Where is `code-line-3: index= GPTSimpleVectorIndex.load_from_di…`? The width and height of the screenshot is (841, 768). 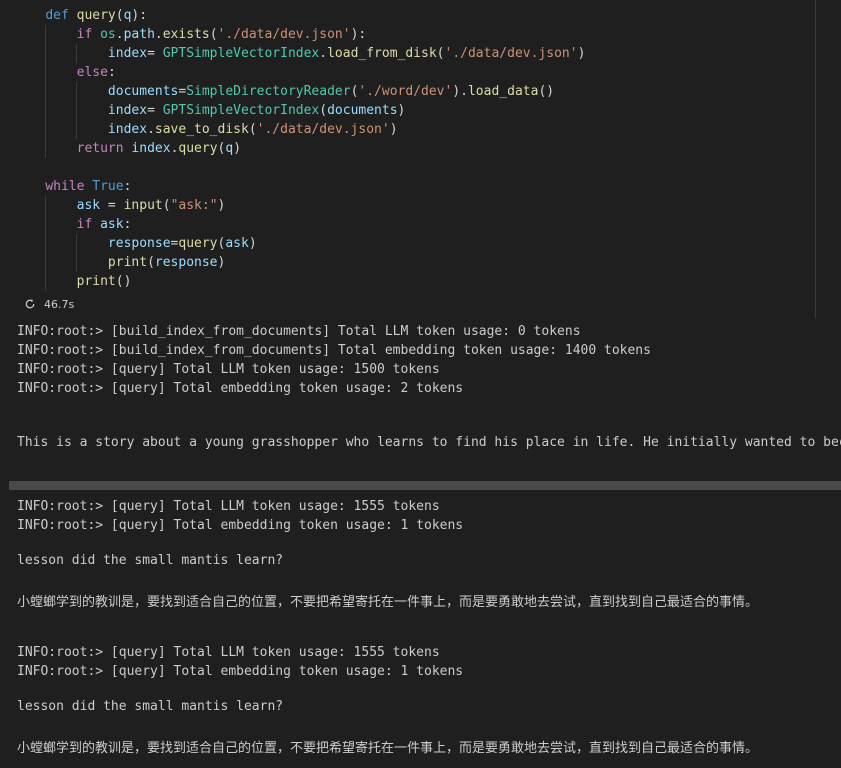
code-line-3: index= GPTSimpleVectorIndex.load_from_di… is located at coordinates (299, 53).